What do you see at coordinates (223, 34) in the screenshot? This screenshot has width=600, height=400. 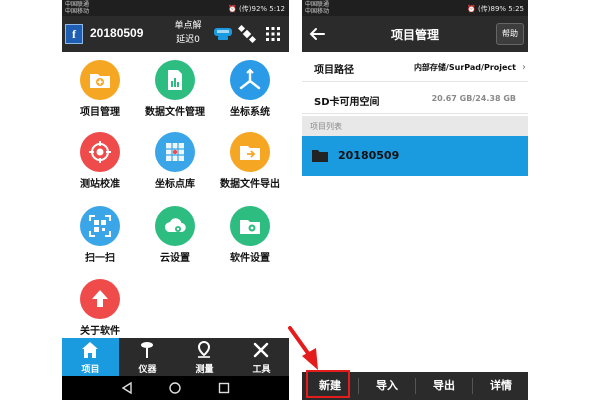 I see `receiver-icon` at bounding box center [223, 34].